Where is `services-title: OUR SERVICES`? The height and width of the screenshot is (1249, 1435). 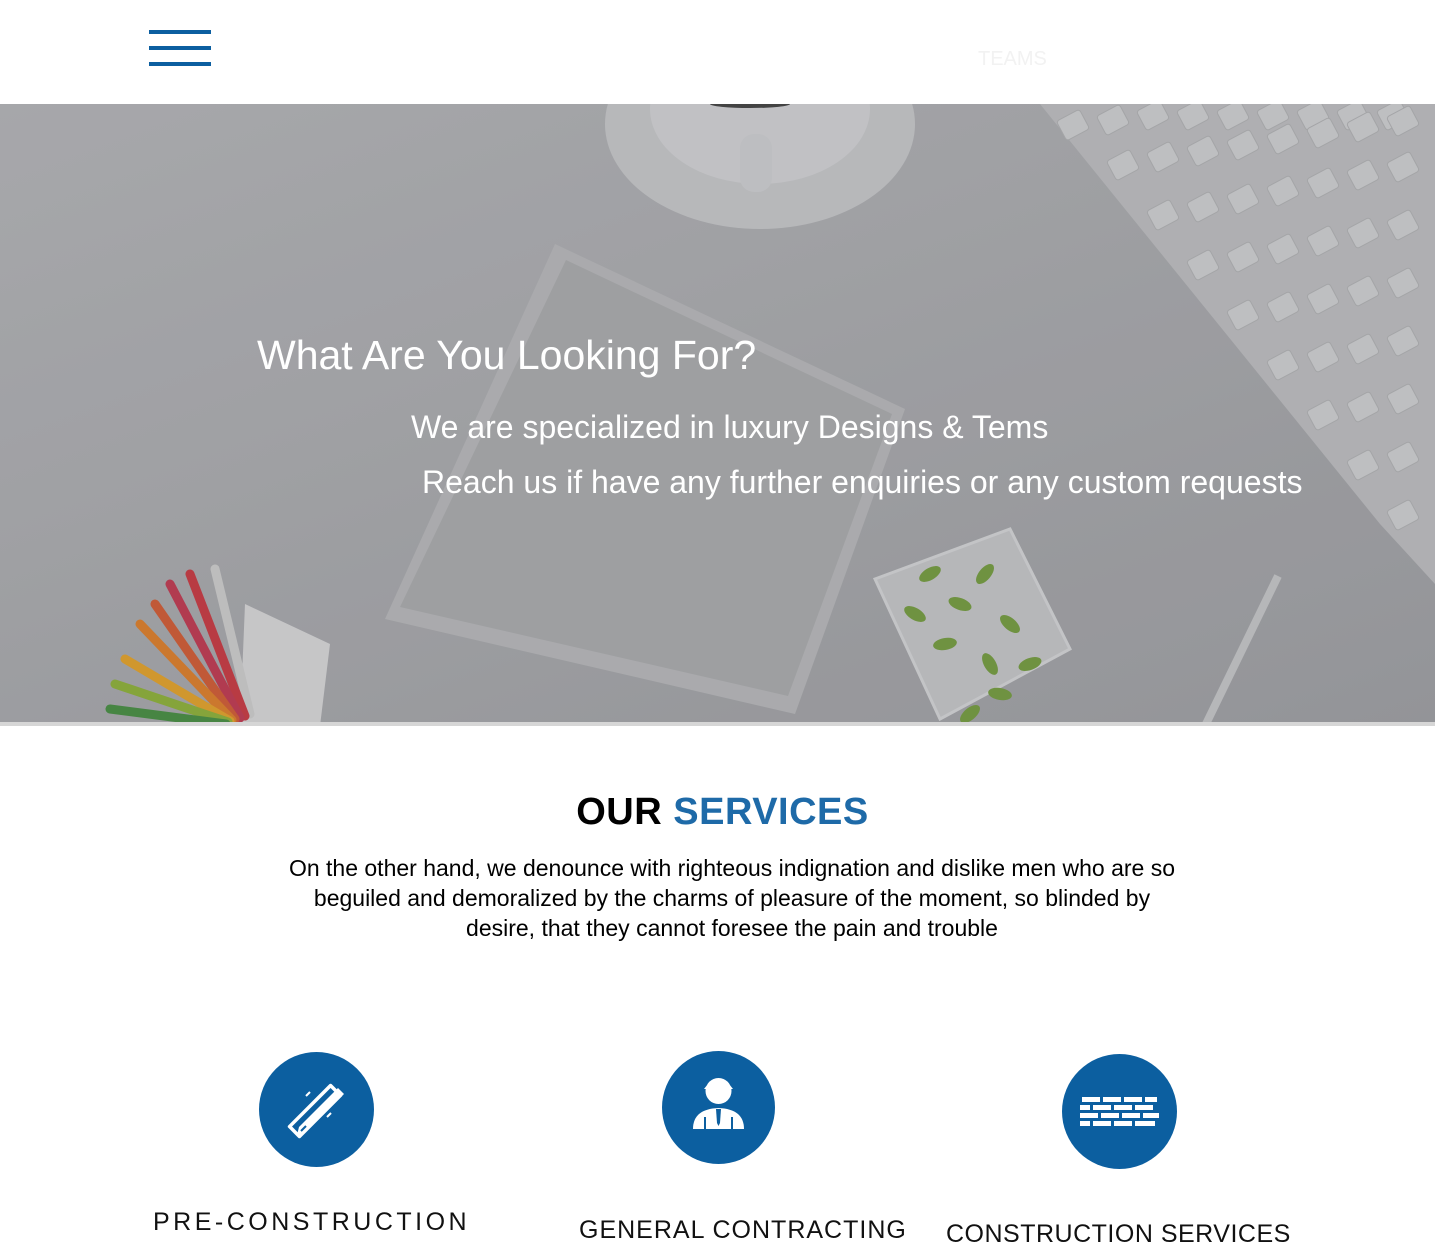 services-title: OUR SERVICES is located at coordinates (717, 812).